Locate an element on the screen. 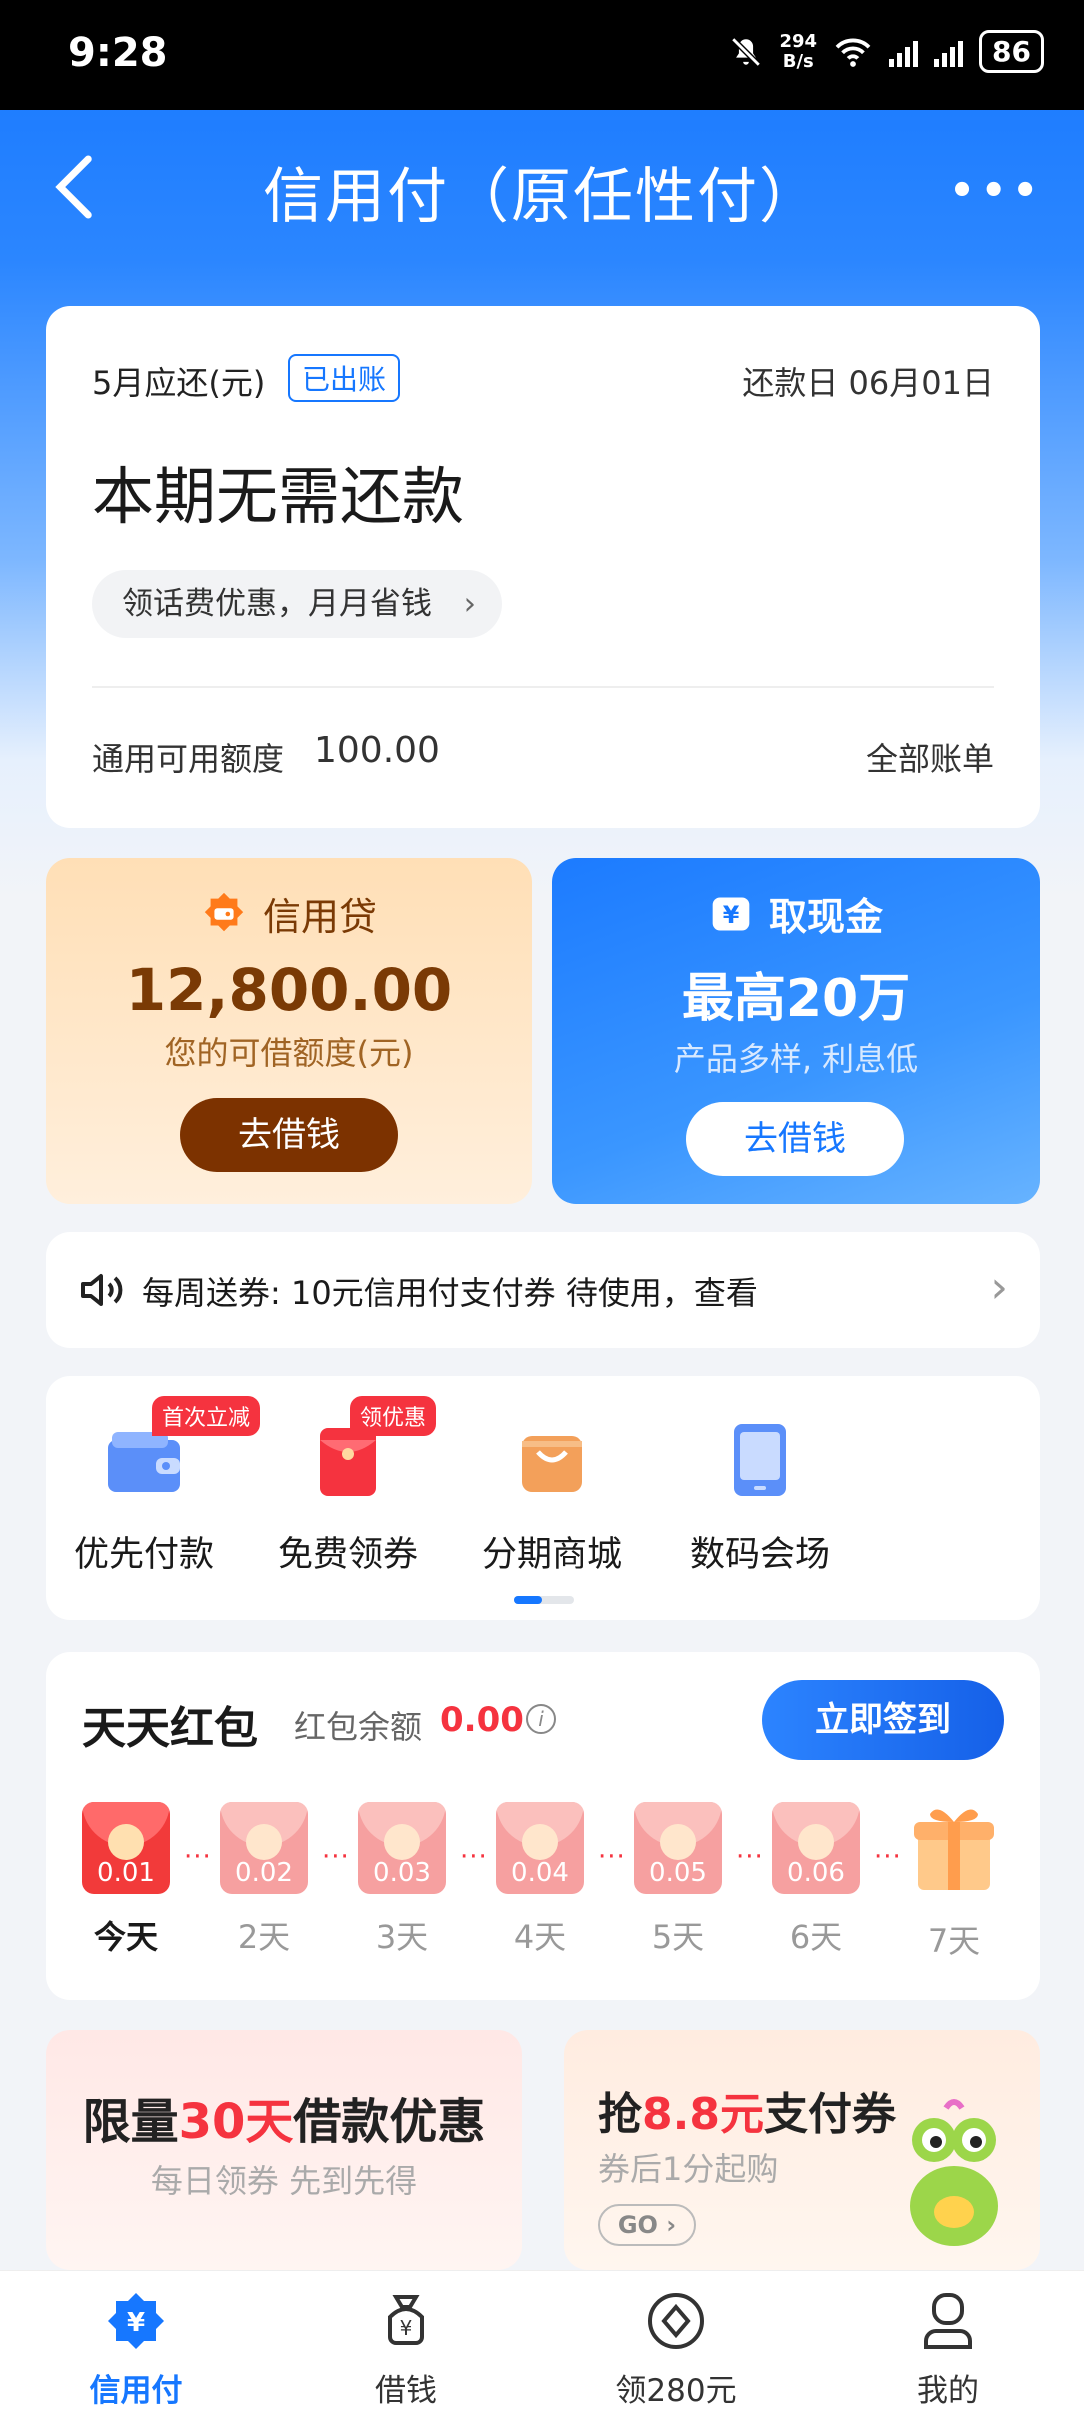 Image resolution: width=1084 pixels, height=2412 pixels. available-limit-value: 100.00 is located at coordinates (377, 750).